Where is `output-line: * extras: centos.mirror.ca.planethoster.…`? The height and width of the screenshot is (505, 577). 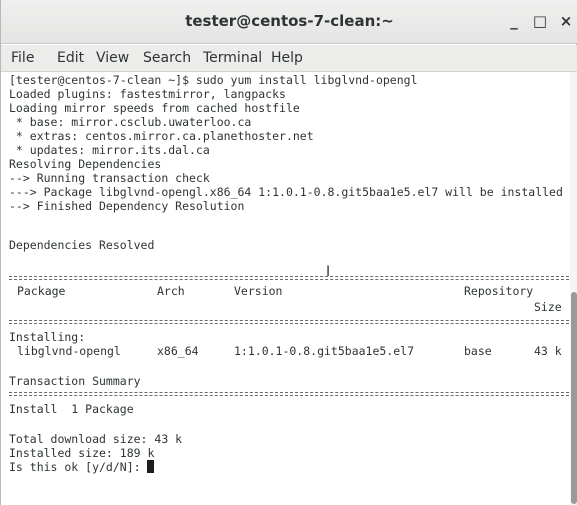
output-line: * extras: centos.mirror.ca.planethoster.… is located at coordinates (161, 136).